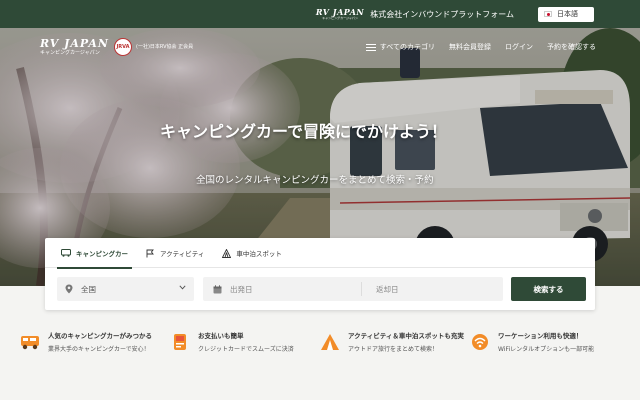  Describe the element at coordinates (99, 350) in the screenshot. I see `feature-description: 業界大手のキャンピングカーで安心！` at that location.